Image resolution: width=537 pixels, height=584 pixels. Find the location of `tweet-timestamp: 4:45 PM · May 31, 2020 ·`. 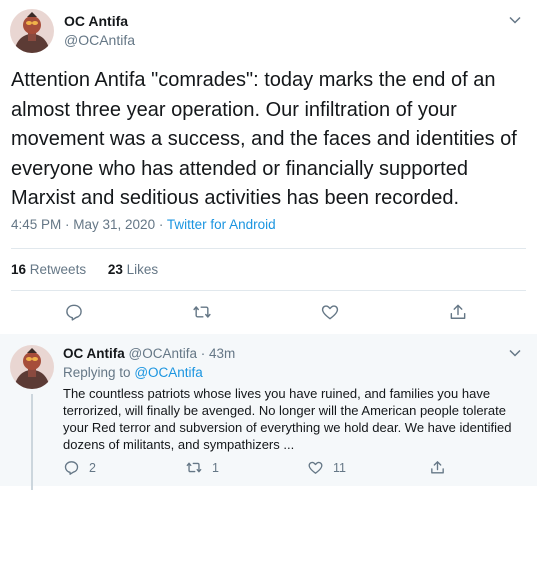

tweet-timestamp: 4:45 PM · May 31, 2020 · is located at coordinates (89, 224).